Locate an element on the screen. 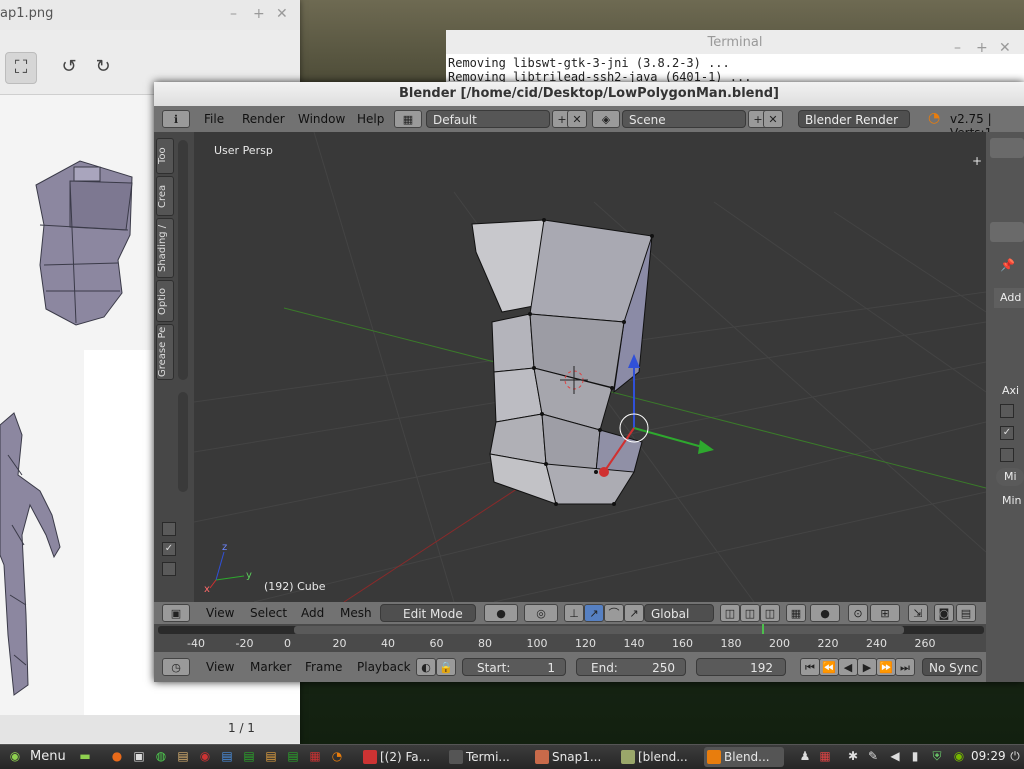 This screenshot has width=1024, height=769. person-icon: ♟ is located at coordinates (805, 756).